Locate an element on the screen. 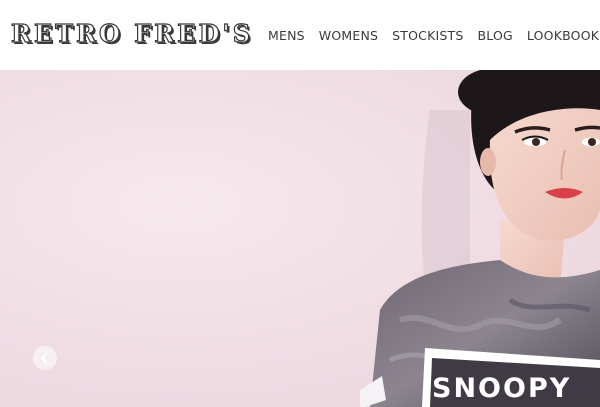 The height and width of the screenshot is (407, 600). nav-item-mens: MENS is located at coordinates (286, 36).